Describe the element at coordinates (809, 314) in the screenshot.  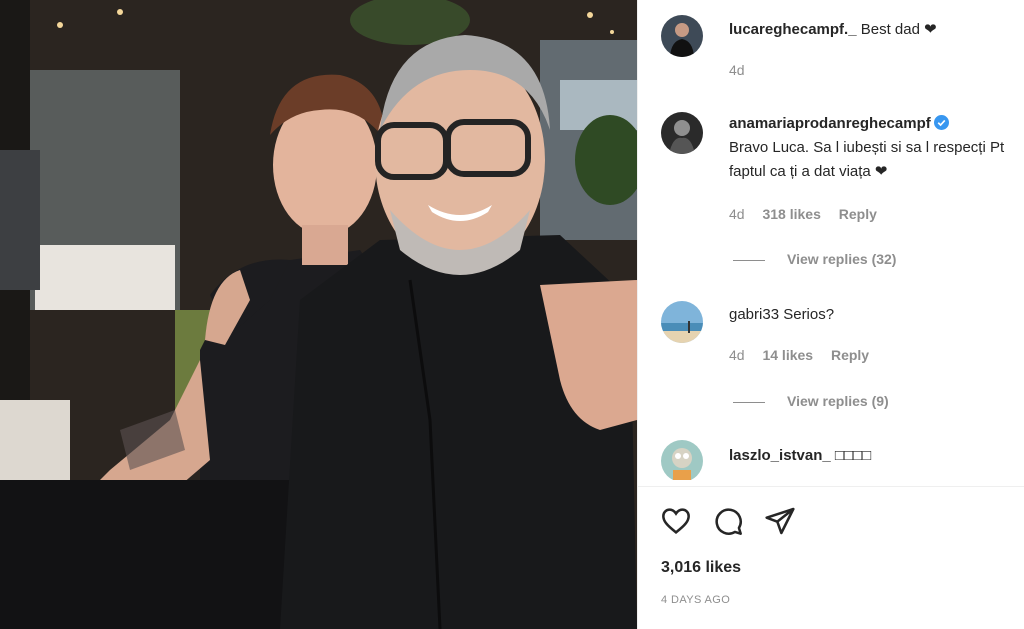
I see `comment-text: Serios?` at that location.